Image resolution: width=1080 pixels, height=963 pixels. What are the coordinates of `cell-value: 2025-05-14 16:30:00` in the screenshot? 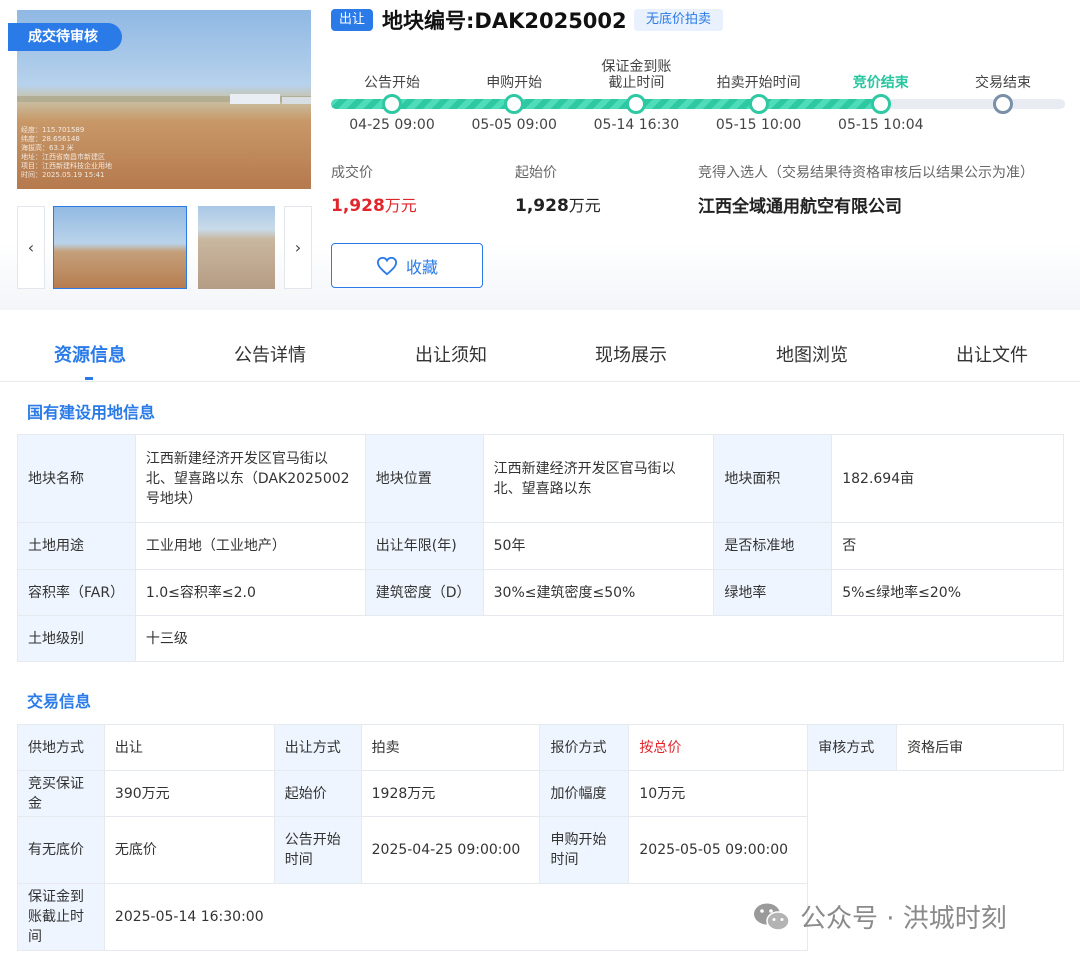 It's located at (456, 917).